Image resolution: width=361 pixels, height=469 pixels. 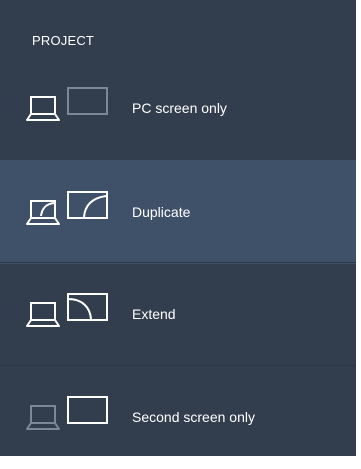 I want to click on panel-title: PROJECT, so click(x=63, y=40).